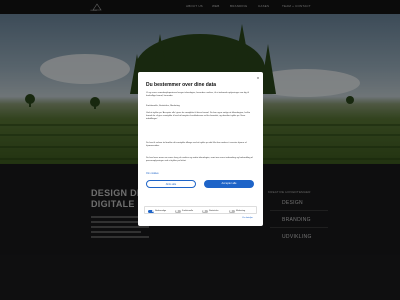 This screenshot has width=400, height=300. What do you see at coordinates (258, 78) in the screenshot?
I see `close-icon: x` at bounding box center [258, 78].